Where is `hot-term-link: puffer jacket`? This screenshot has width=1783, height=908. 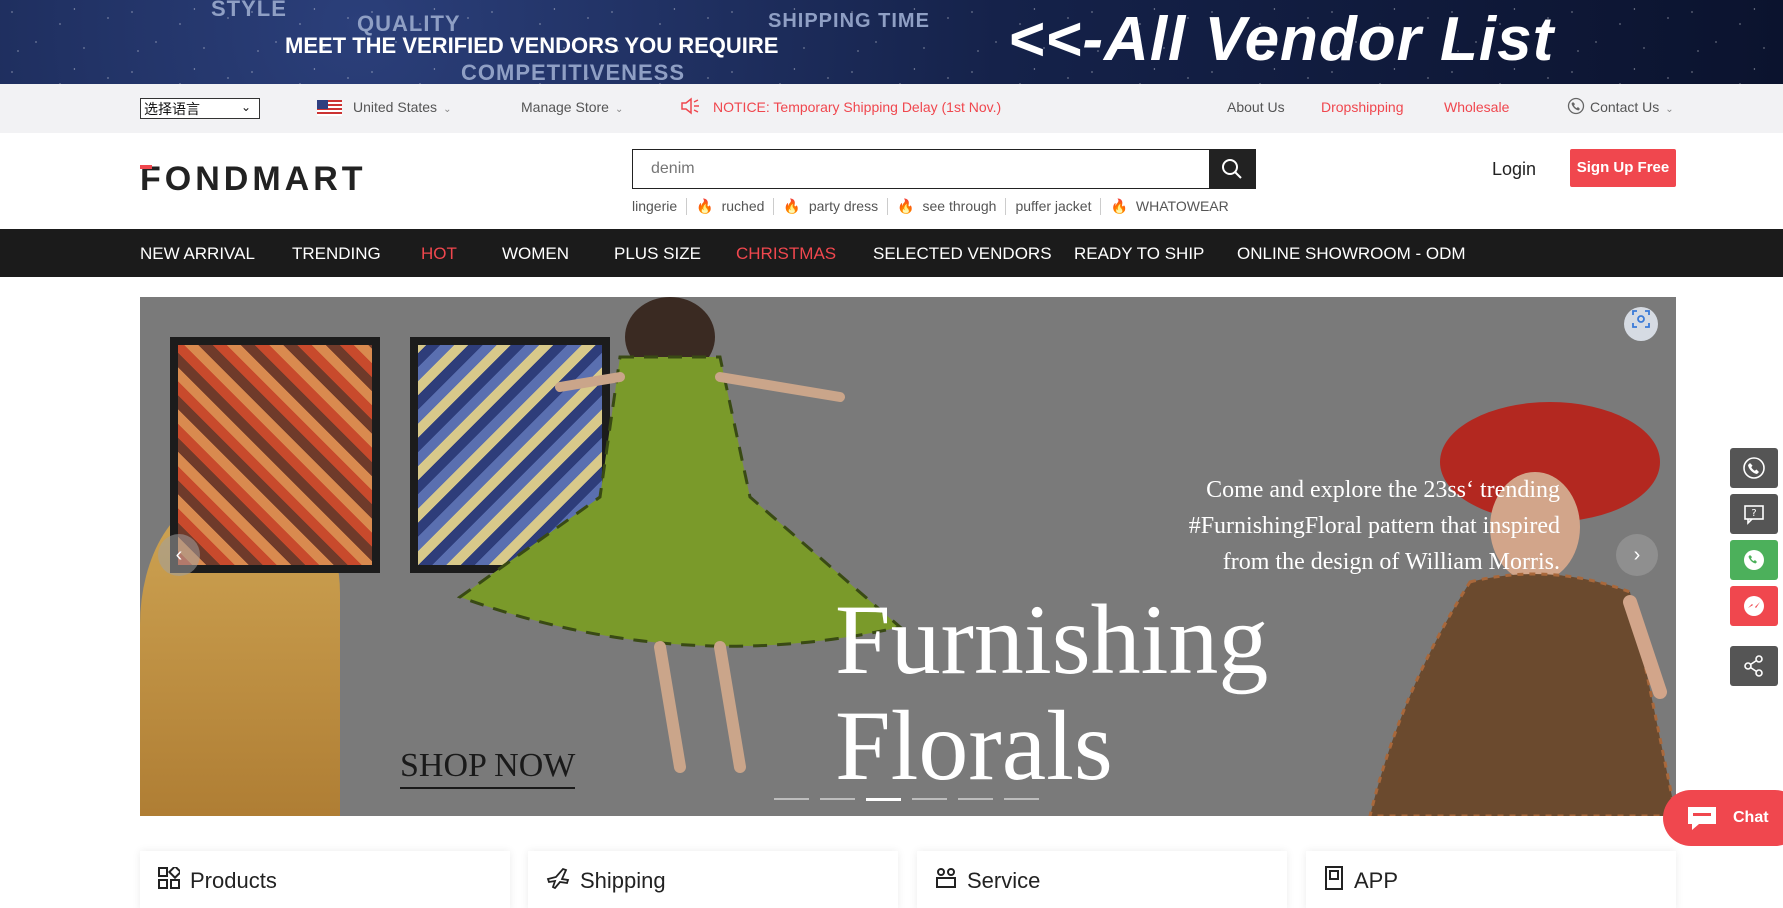 hot-term-link: puffer jacket is located at coordinates (1052, 206).